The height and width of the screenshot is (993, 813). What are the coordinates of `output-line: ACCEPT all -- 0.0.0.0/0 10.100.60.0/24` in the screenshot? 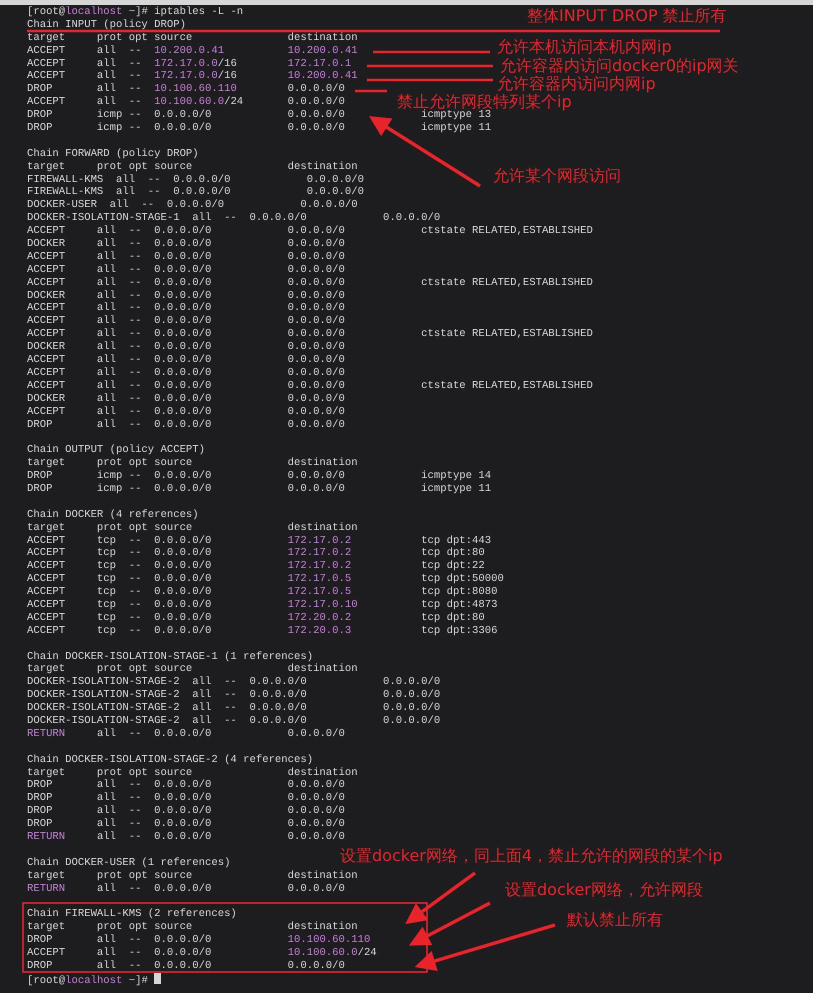 It's located at (202, 953).